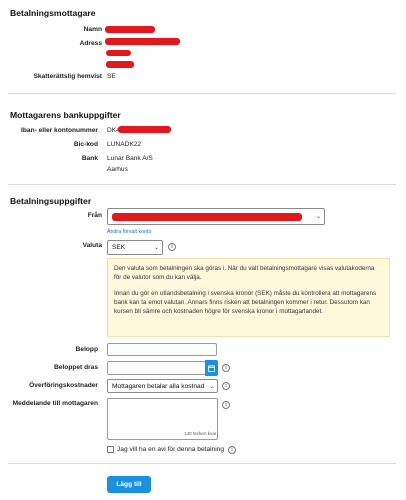 The width and height of the screenshot is (406, 500). I want to click on calendar-icon, so click(211, 368).